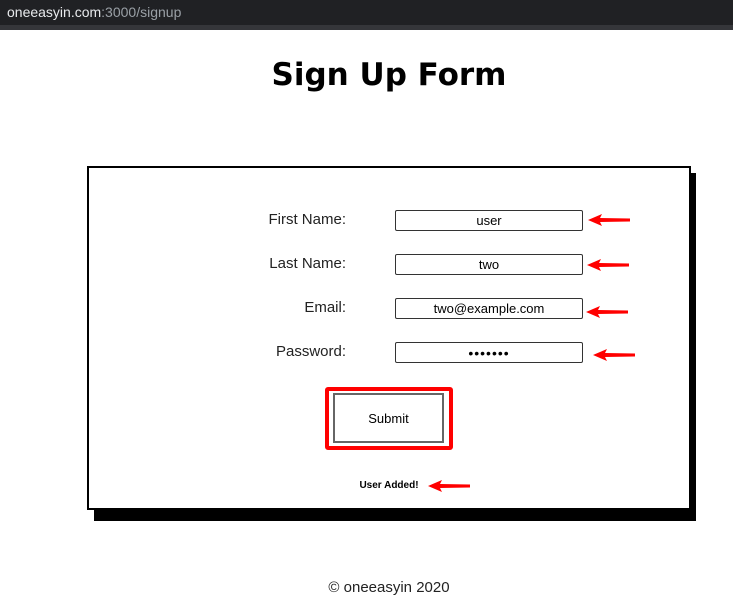 The width and height of the screenshot is (733, 610). I want to click on email-label: Email:, so click(325, 307).